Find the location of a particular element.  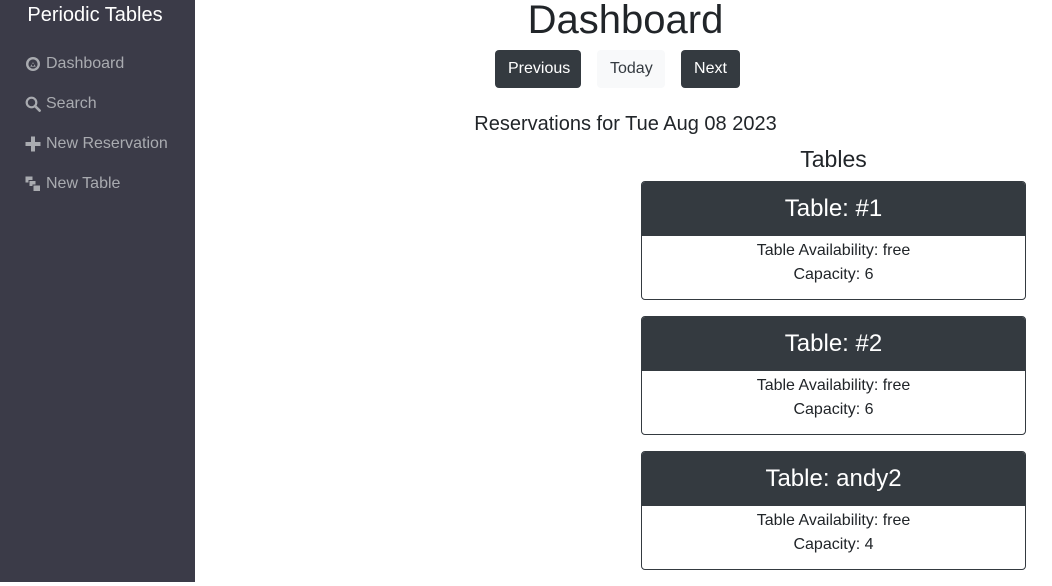

search-icon is located at coordinates (33, 104).